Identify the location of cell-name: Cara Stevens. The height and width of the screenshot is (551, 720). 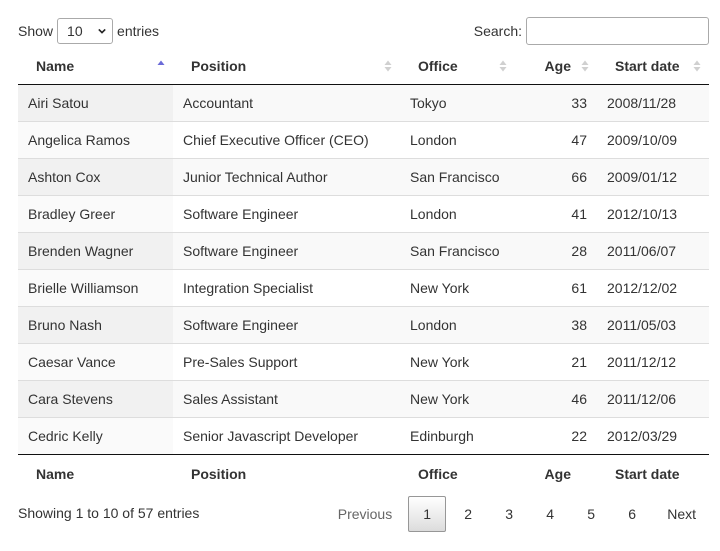
(95, 398).